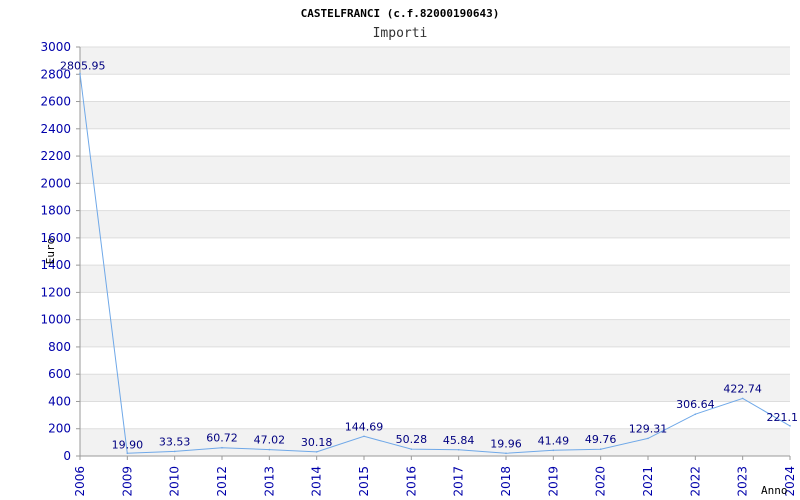 The image size is (800, 500). Describe the element at coordinates (83, 65) in the screenshot. I see `data-label: 2805.95` at that location.